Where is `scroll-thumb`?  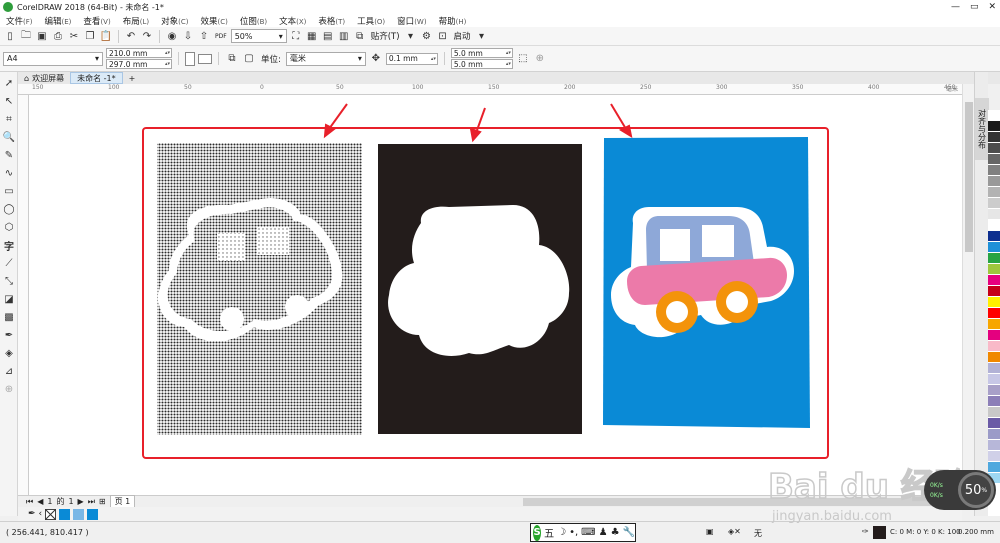 scroll-thumb is located at coordinates (969, 177).